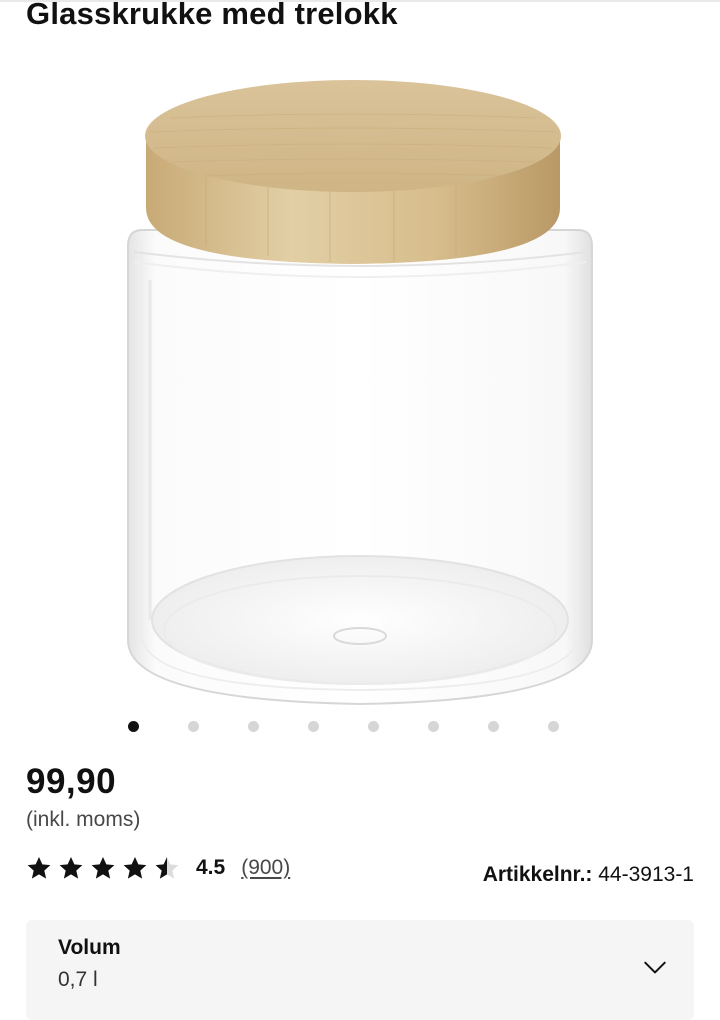 Image resolution: width=720 pixels, height=1020 pixels. What do you see at coordinates (71, 781) in the screenshot?
I see `product-price: 99,90` at bounding box center [71, 781].